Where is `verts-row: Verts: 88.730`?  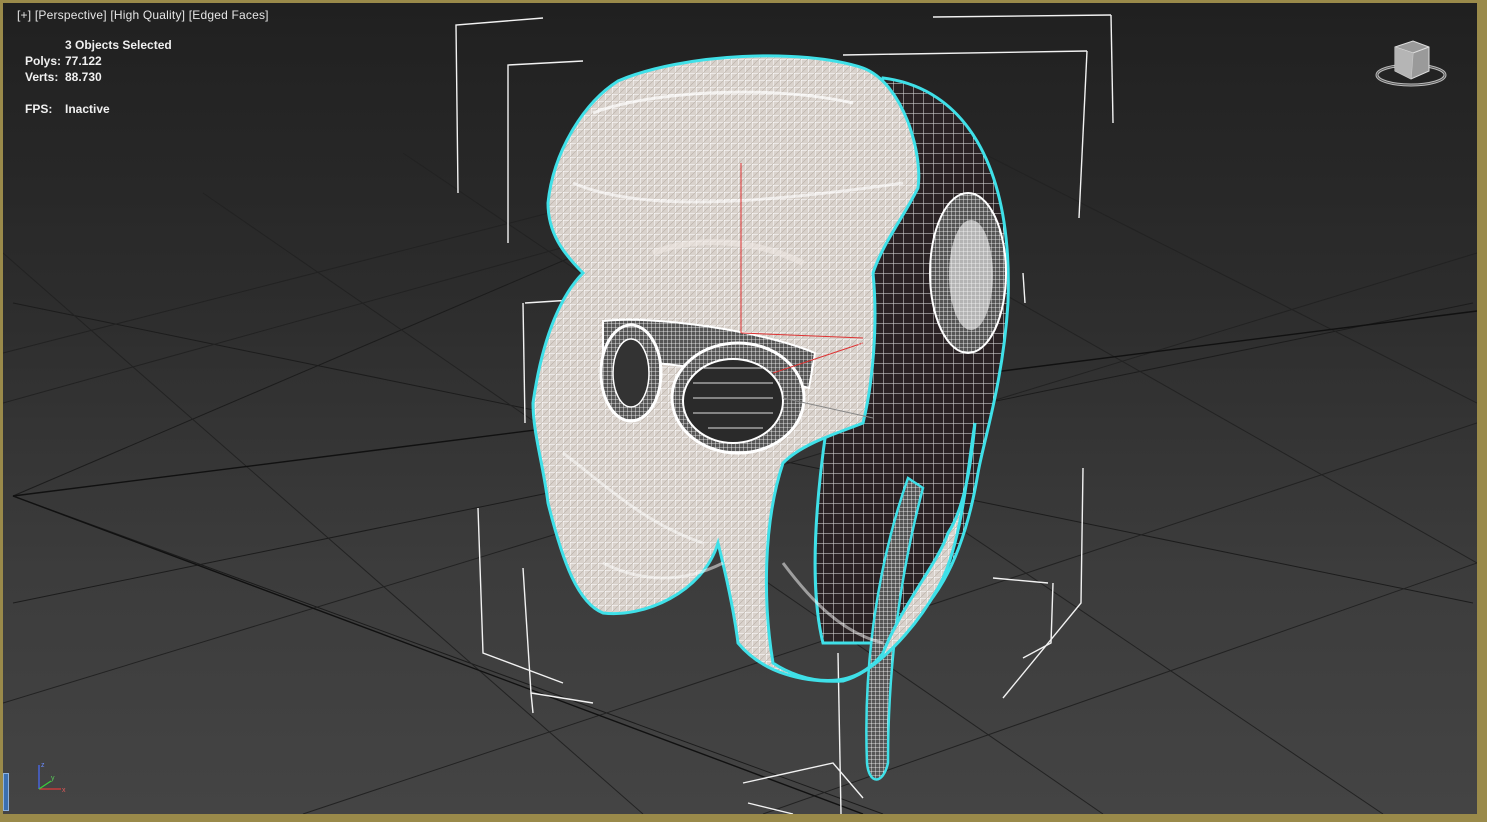
verts-row: Verts: 88.730 is located at coordinates (98, 77).